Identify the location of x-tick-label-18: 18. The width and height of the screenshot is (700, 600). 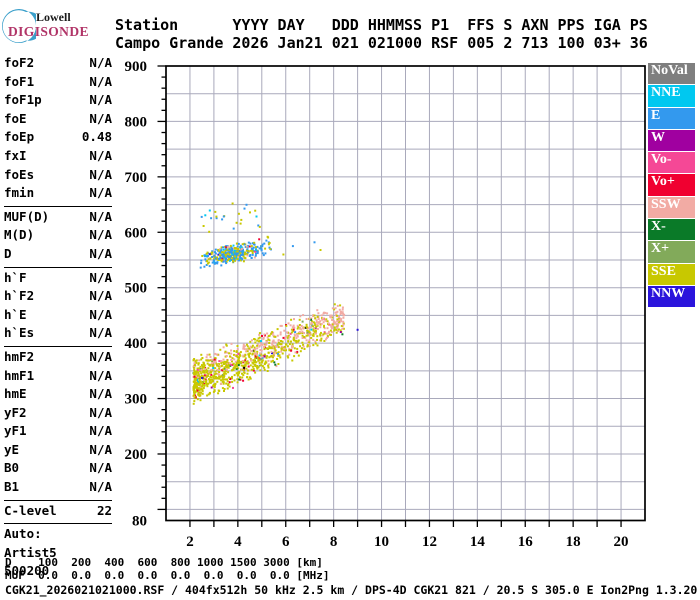
(573, 542).